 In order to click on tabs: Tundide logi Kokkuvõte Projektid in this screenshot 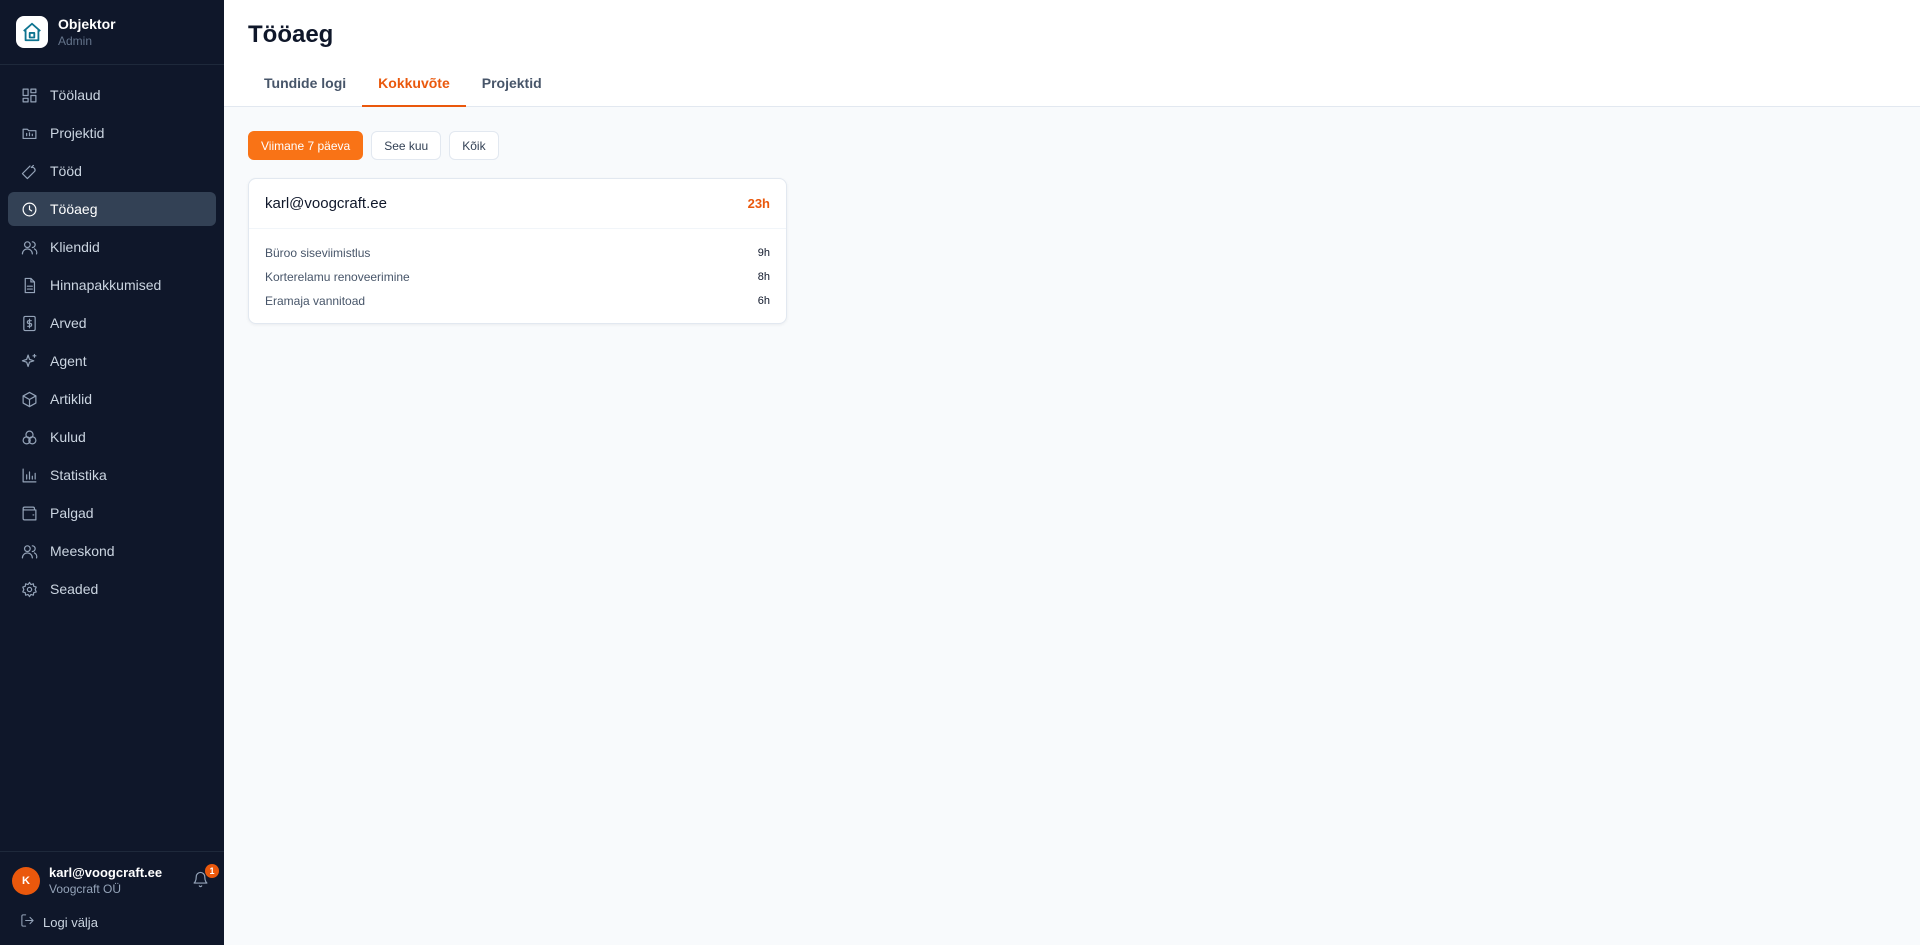, I will do `click(1072, 89)`.